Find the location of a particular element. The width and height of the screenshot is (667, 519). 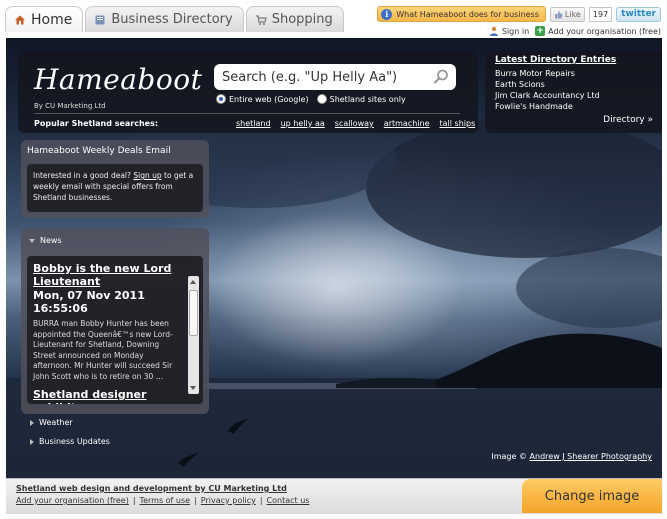

logo-byline: By CU Marketing Ltd is located at coordinates (70, 106).